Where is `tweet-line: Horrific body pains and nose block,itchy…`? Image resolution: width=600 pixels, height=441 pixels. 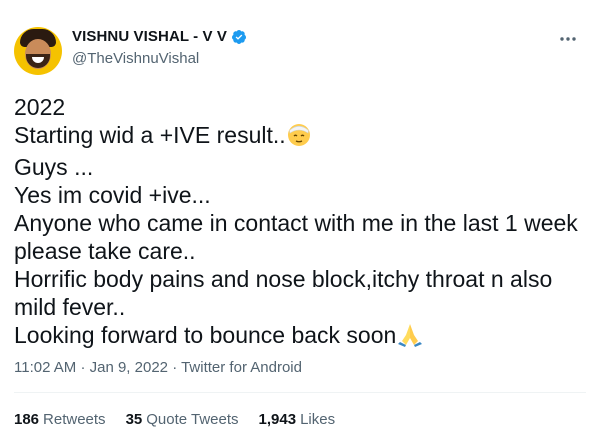 tweet-line: Horrific body pains and nose block,itchy… is located at coordinates (283, 279).